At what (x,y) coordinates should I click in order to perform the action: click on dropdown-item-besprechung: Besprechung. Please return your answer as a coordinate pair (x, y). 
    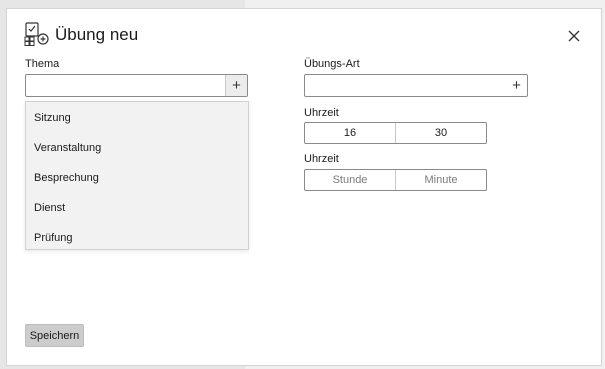
    Looking at the image, I should click on (66, 178).